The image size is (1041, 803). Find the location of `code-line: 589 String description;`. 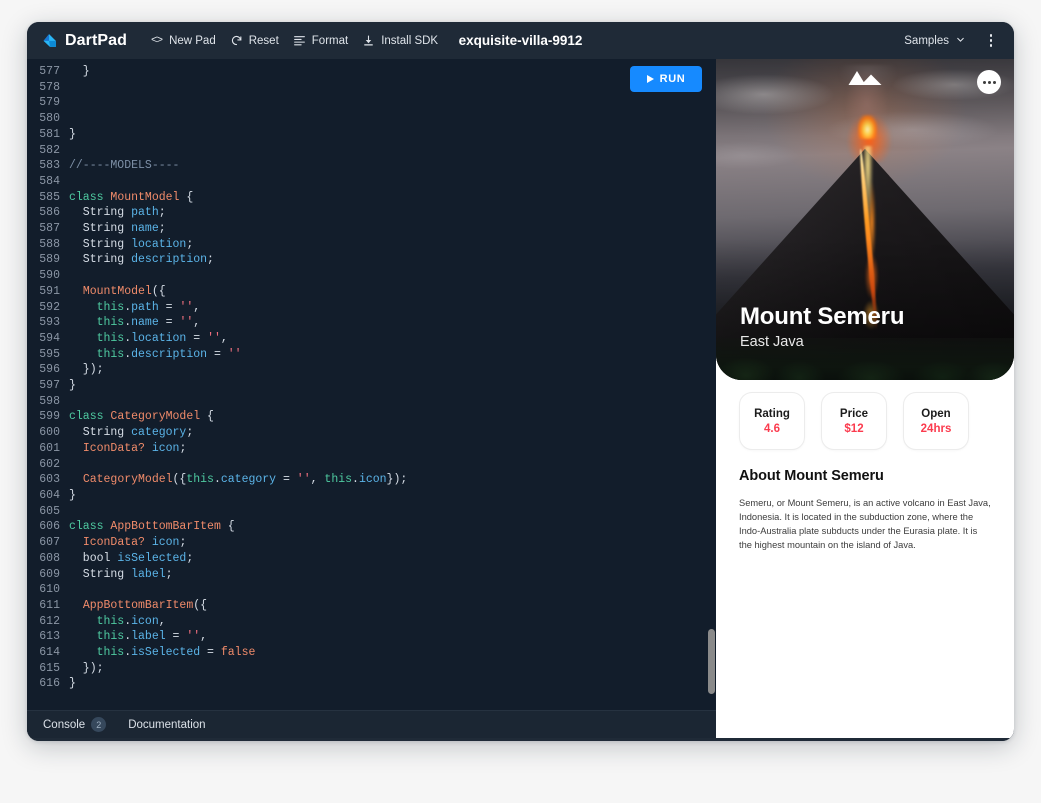

code-line: 589 String description; is located at coordinates (217, 260).